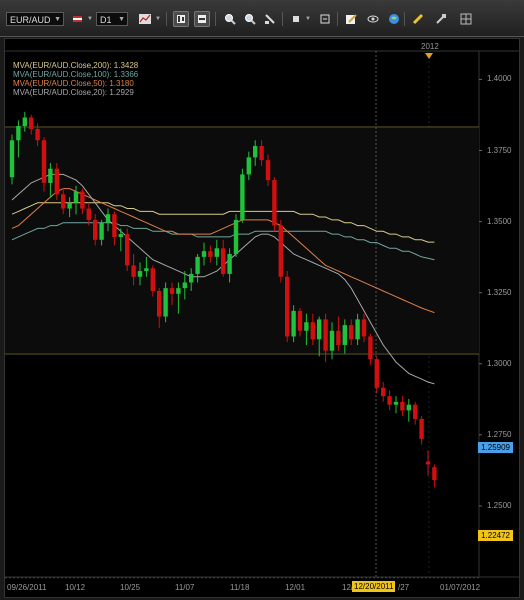 This screenshot has height=600, width=524. Describe the element at coordinates (130, 587) in the screenshot. I see `time-tick-label: 10/25` at that location.